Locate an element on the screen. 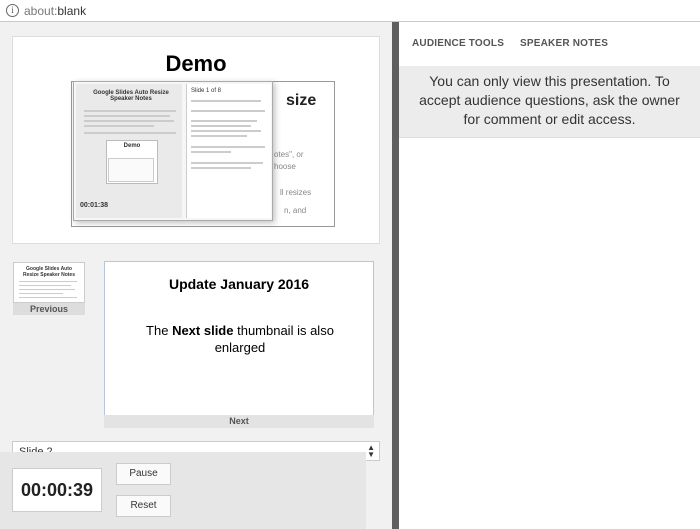 The height and width of the screenshot is (529, 700). url-scheme: about: is located at coordinates (41, 10).